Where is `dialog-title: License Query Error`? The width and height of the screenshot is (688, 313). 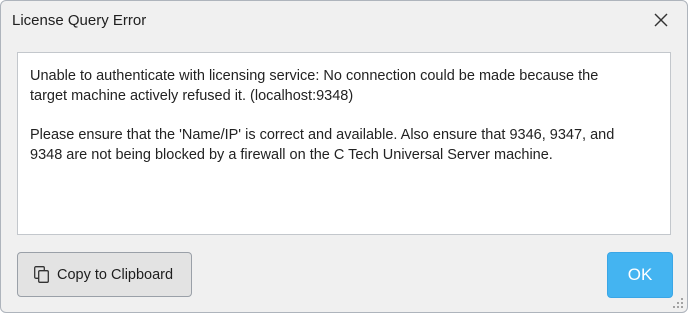 dialog-title: License Query Error is located at coordinates (79, 20).